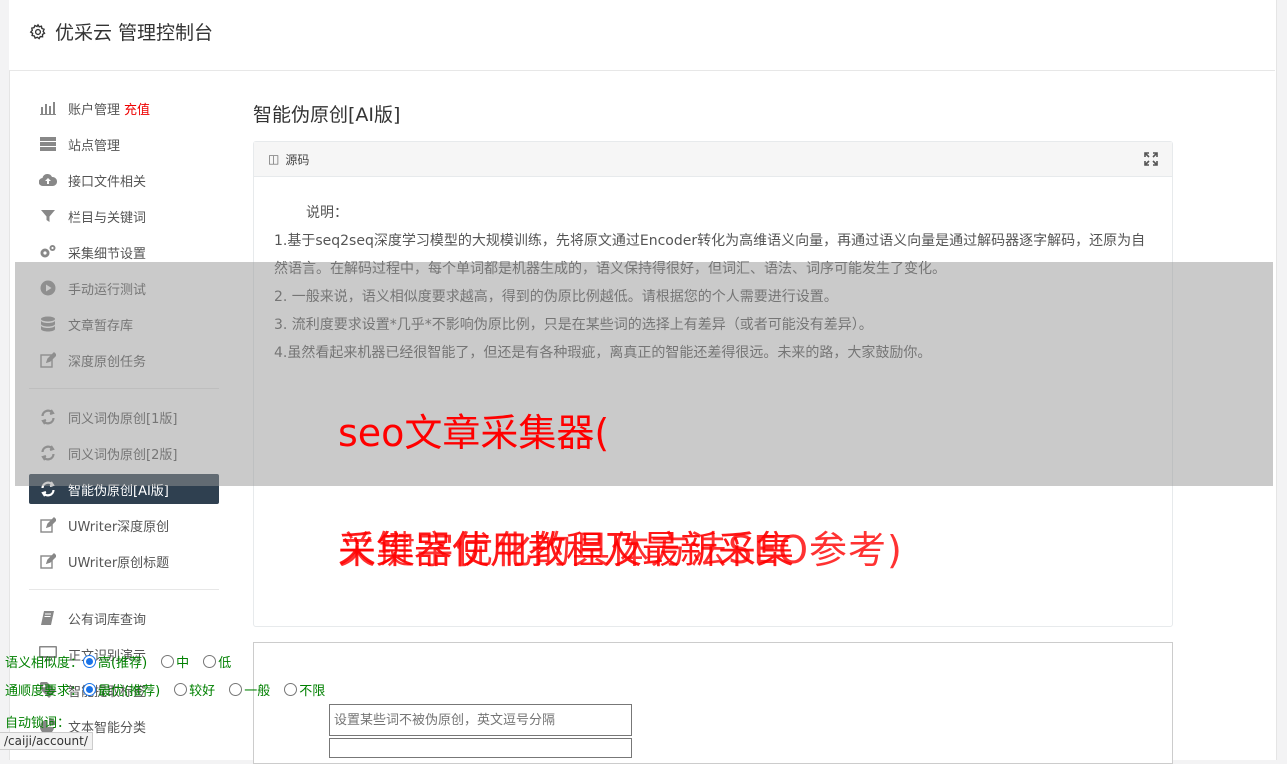 This screenshot has height=764, width=1287. What do you see at coordinates (44, 663) in the screenshot?
I see `similarity-label: 语义相似度：` at bounding box center [44, 663].